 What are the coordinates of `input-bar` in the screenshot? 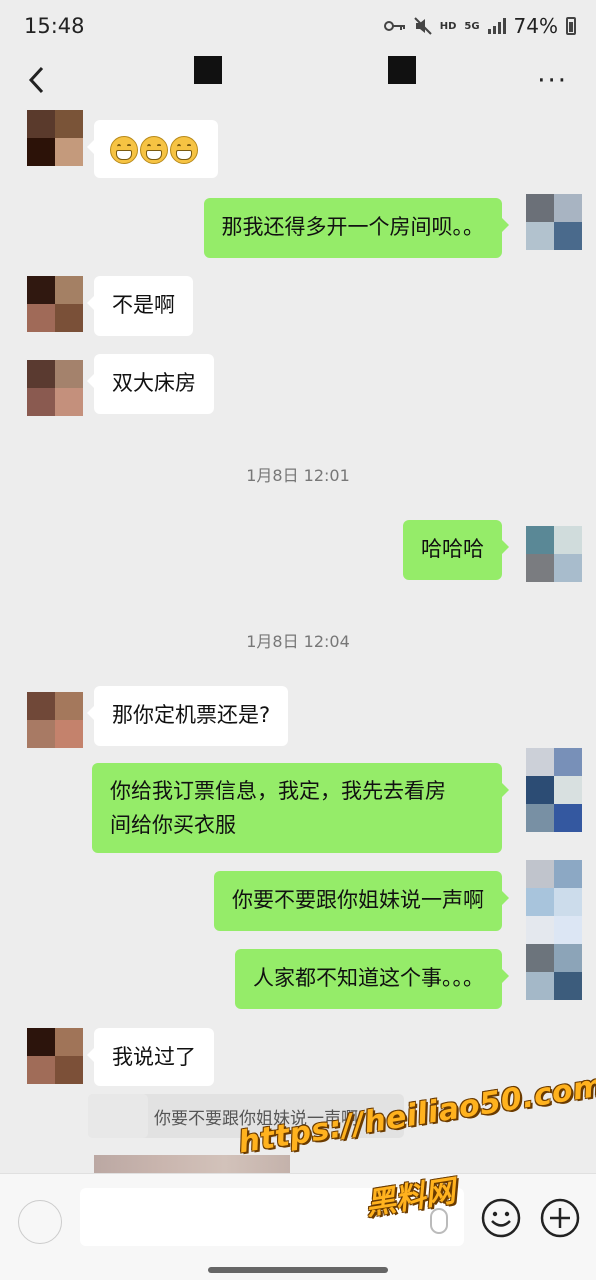 It's located at (298, 1226).